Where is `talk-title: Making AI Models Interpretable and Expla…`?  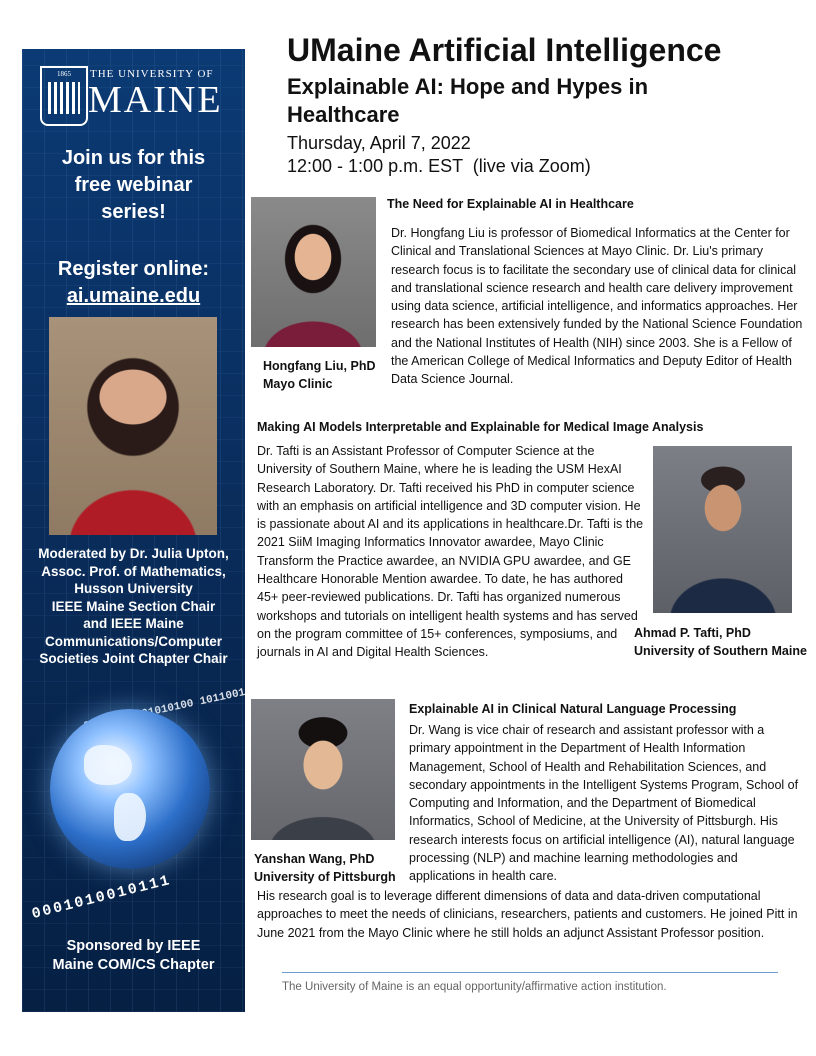 talk-title: Making AI Models Interpretable and Expla… is located at coordinates (480, 427).